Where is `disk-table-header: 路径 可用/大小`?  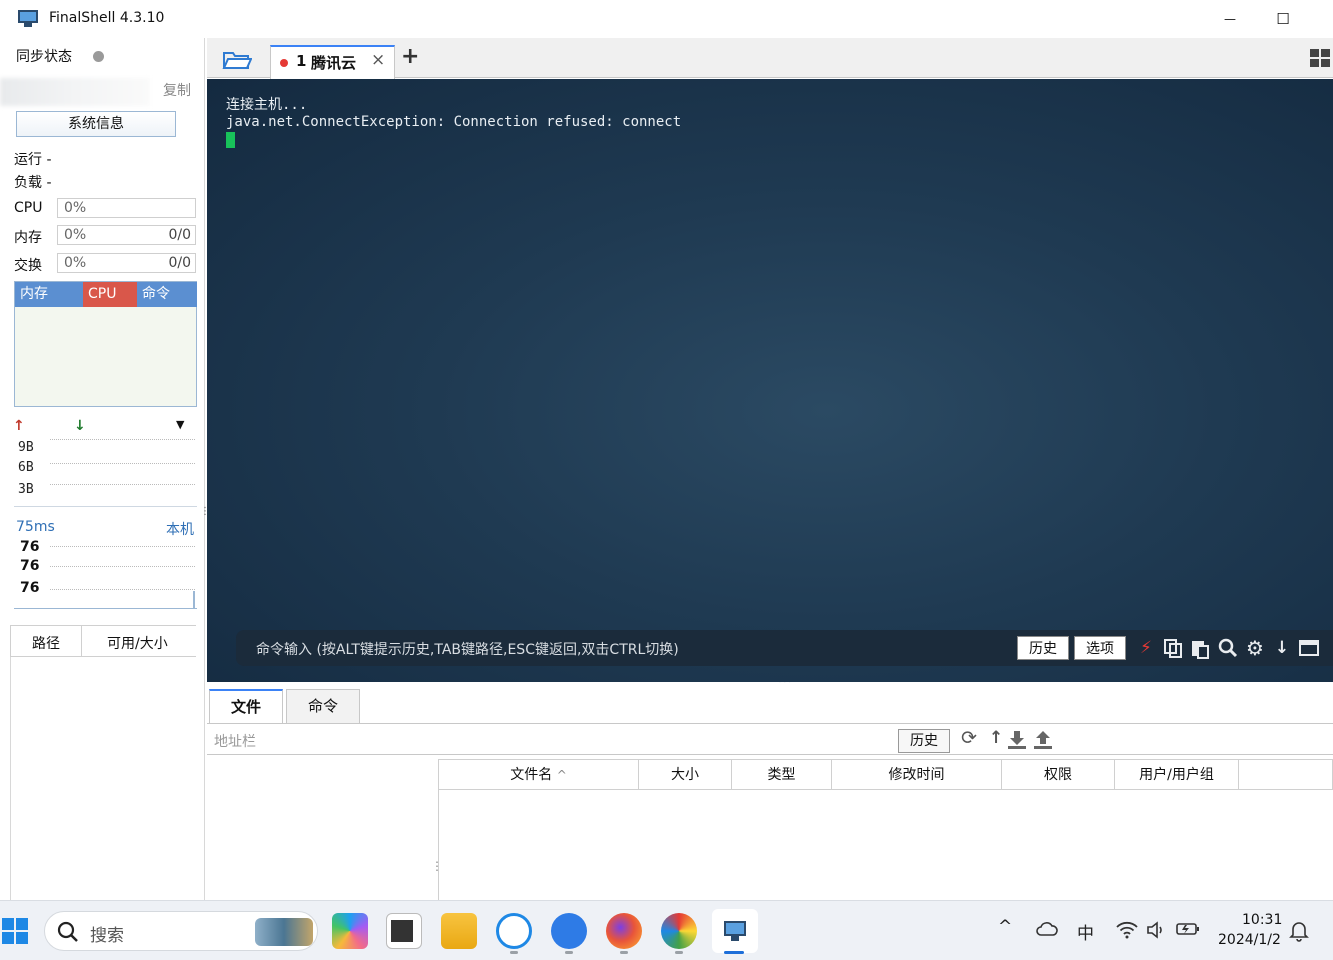
disk-table-header: 路径 可用/大小 is located at coordinates (103, 641).